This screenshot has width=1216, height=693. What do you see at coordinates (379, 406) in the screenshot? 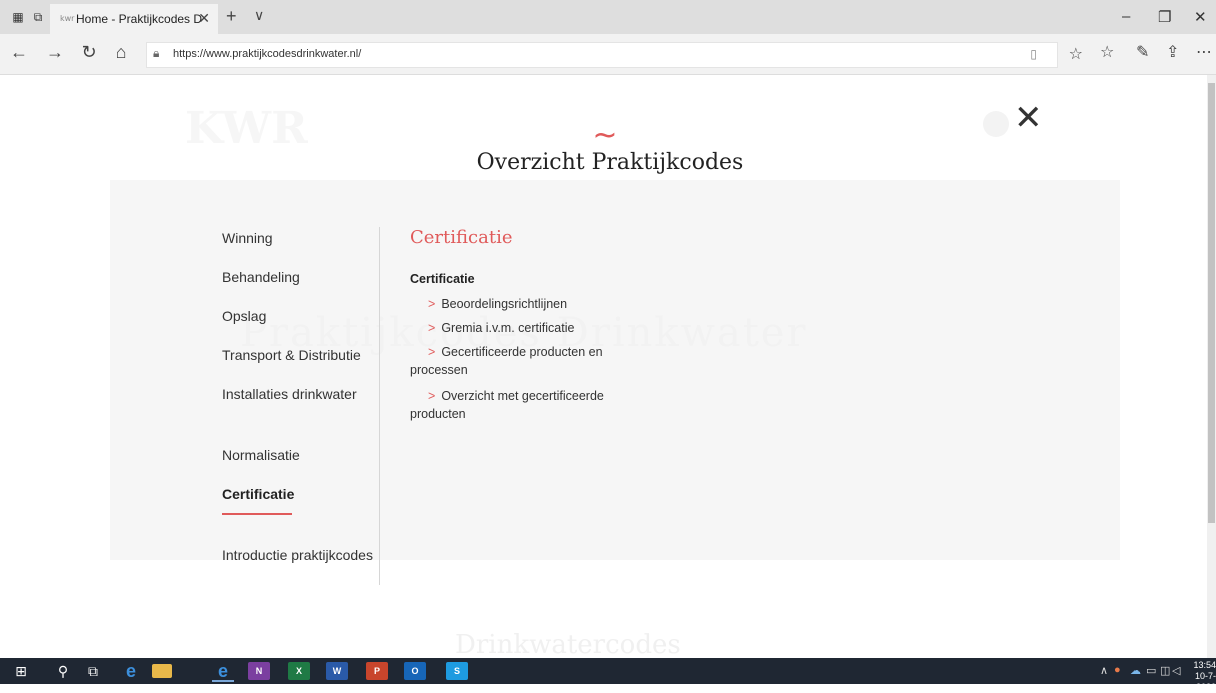
I see `menu-divider` at bounding box center [379, 406].